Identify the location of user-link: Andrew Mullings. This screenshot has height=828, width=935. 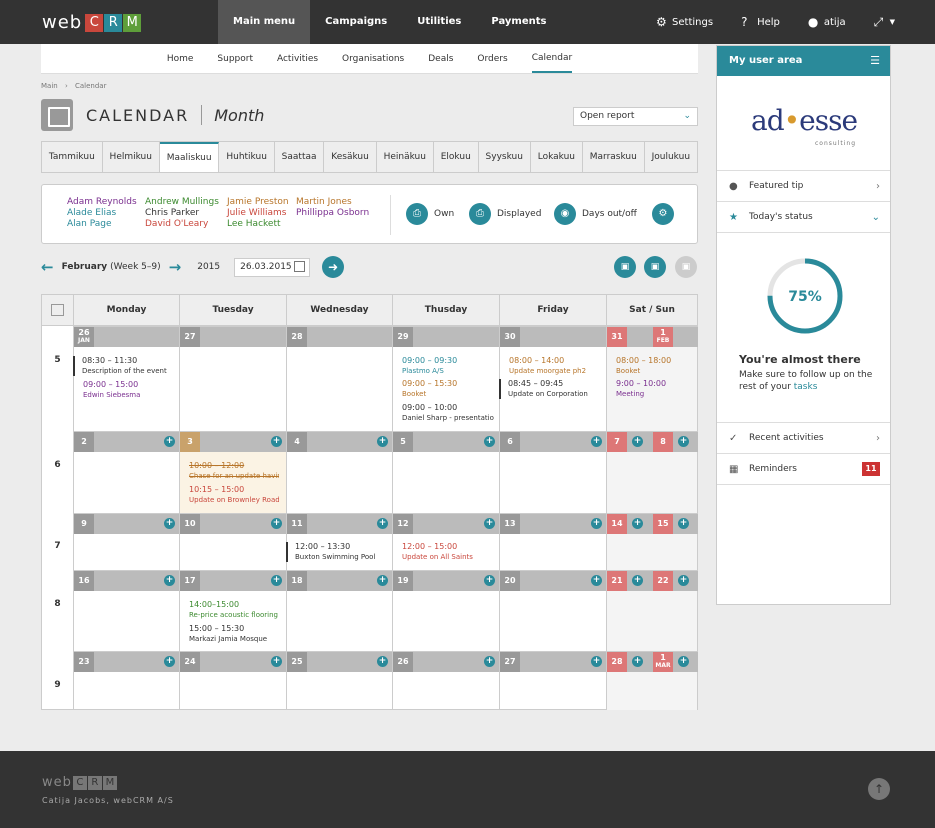
(182, 202).